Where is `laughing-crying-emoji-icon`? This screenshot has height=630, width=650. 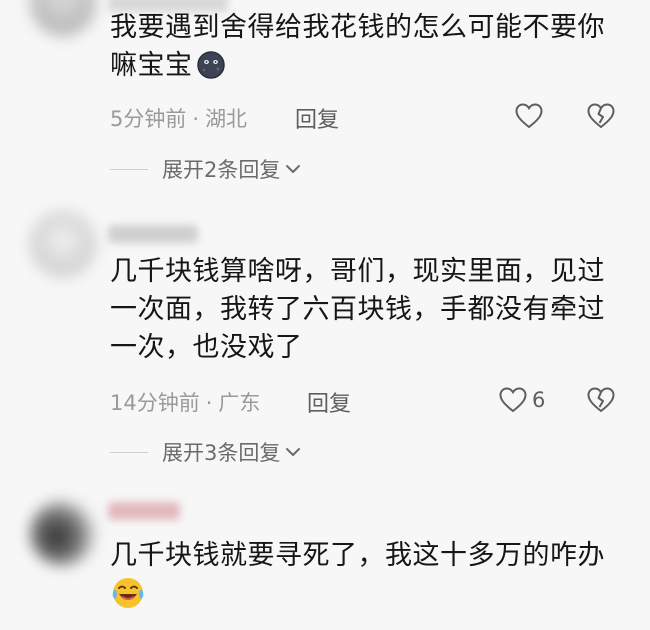
laughing-crying-emoji-icon is located at coordinates (128, 598).